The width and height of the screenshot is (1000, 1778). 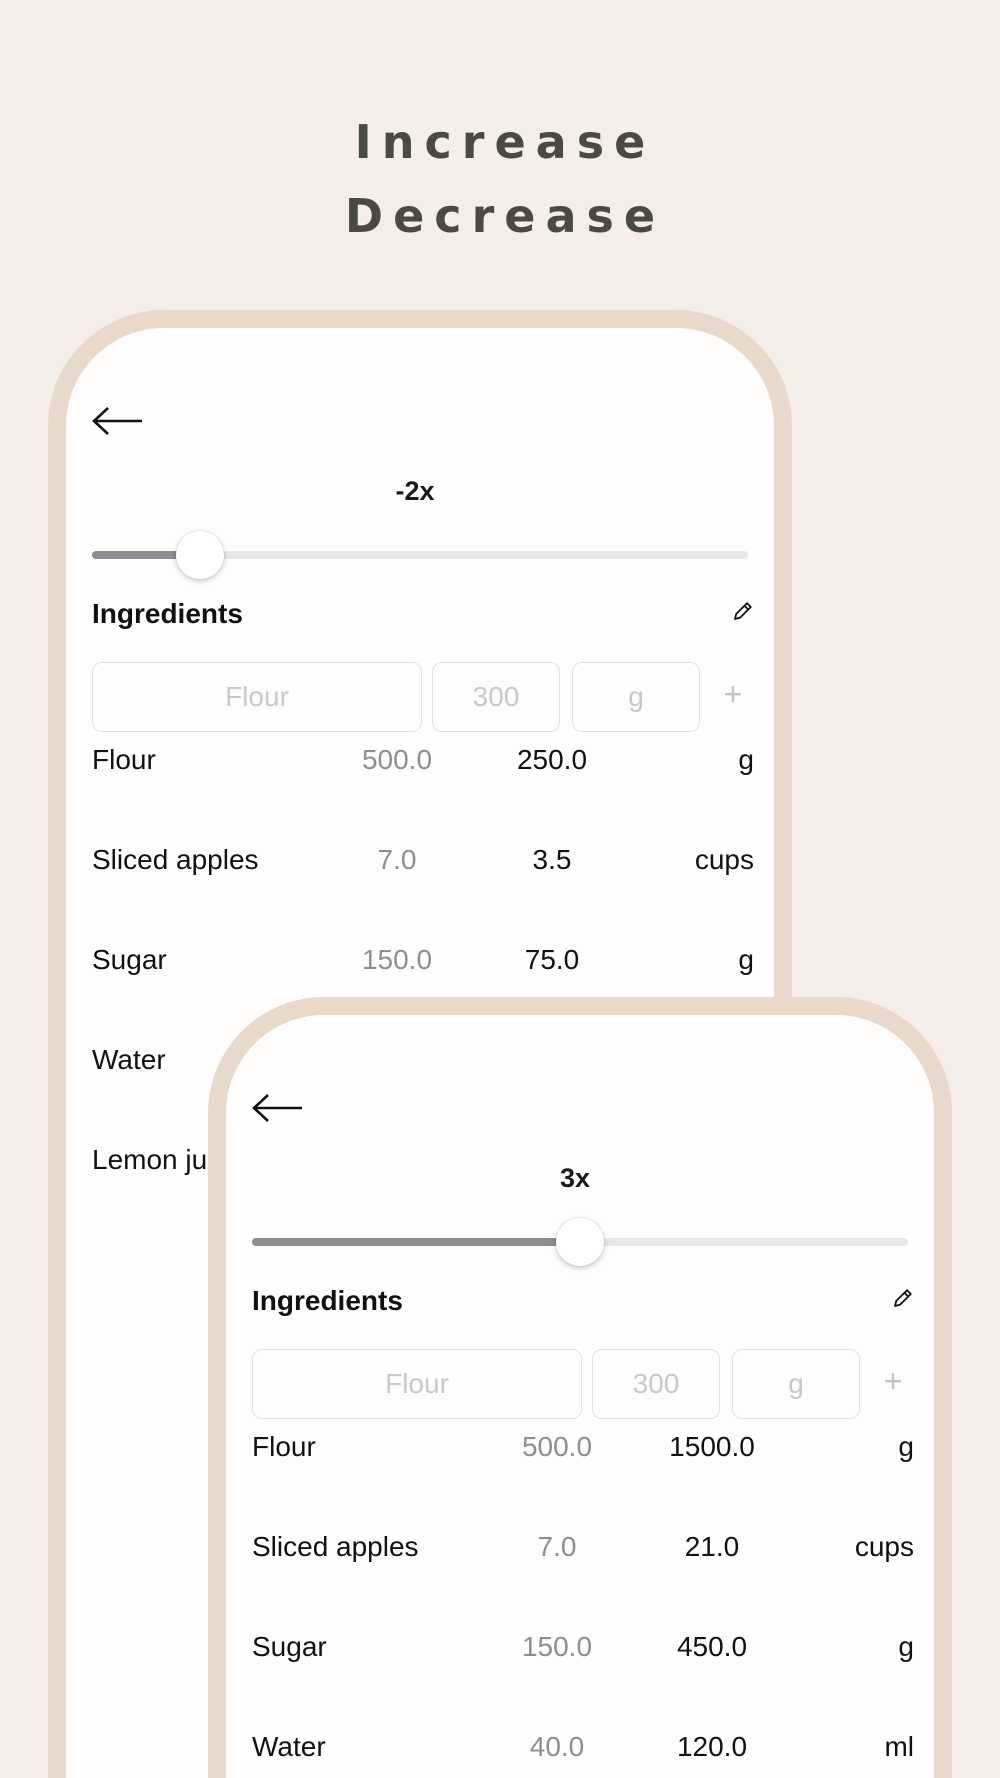 What do you see at coordinates (505, 216) in the screenshot?
I see `headline-line-2: Decrease` at bounding box center [505, 216].